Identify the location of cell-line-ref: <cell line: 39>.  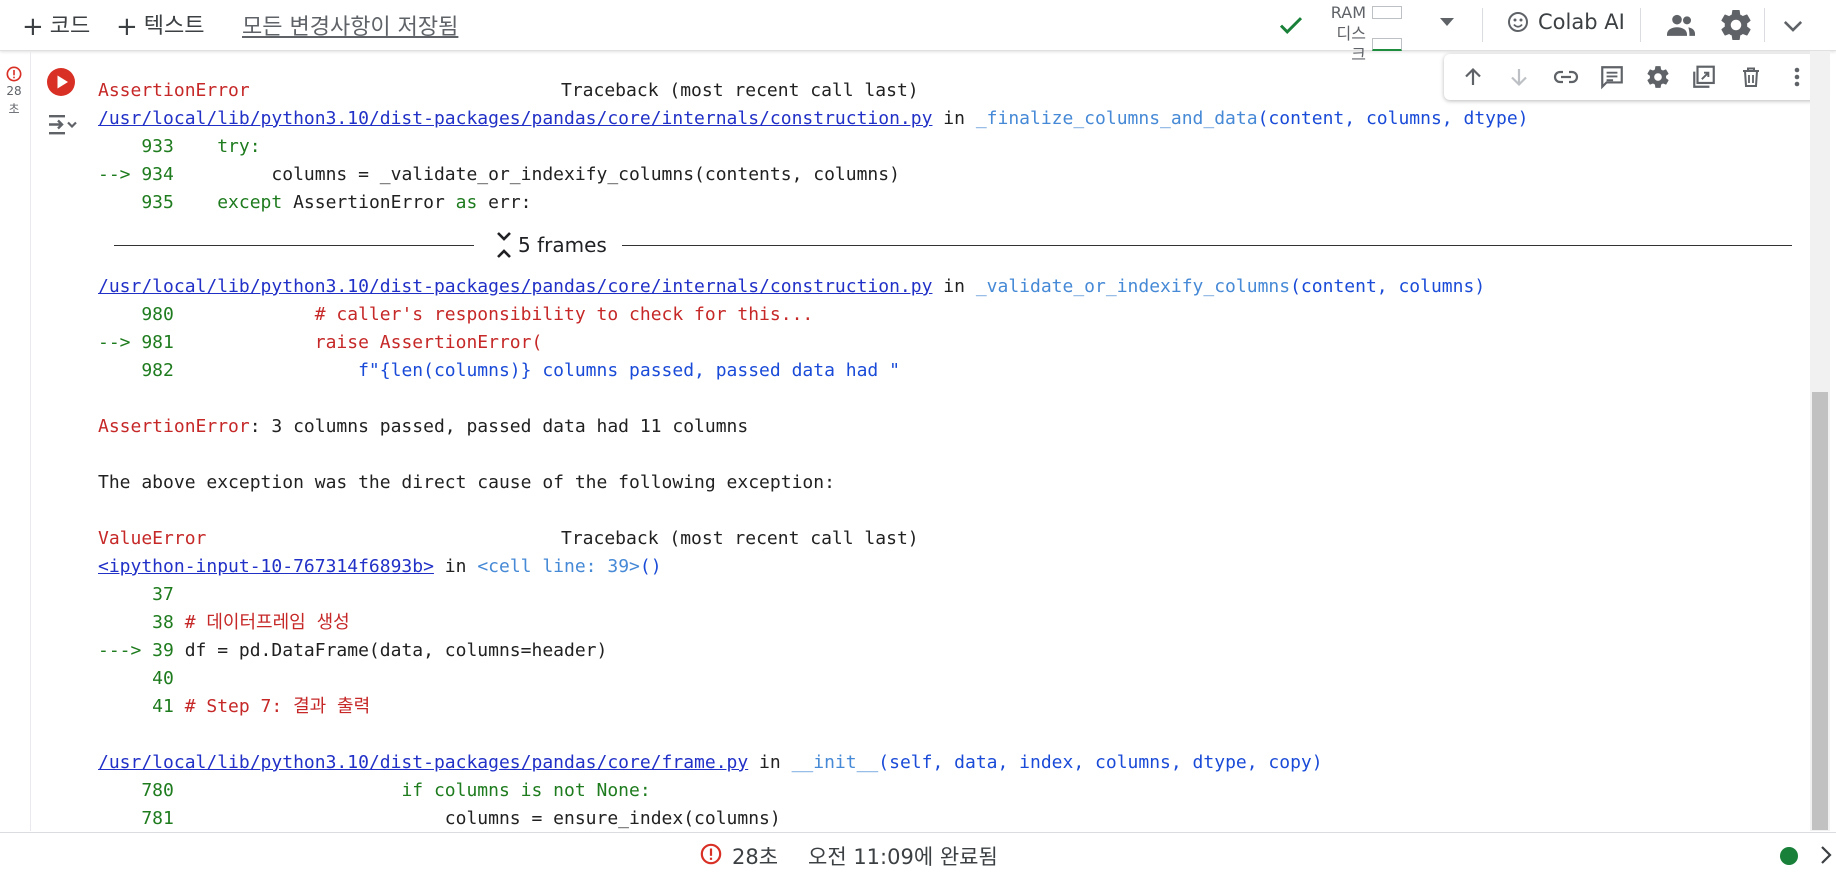
(558, 566).